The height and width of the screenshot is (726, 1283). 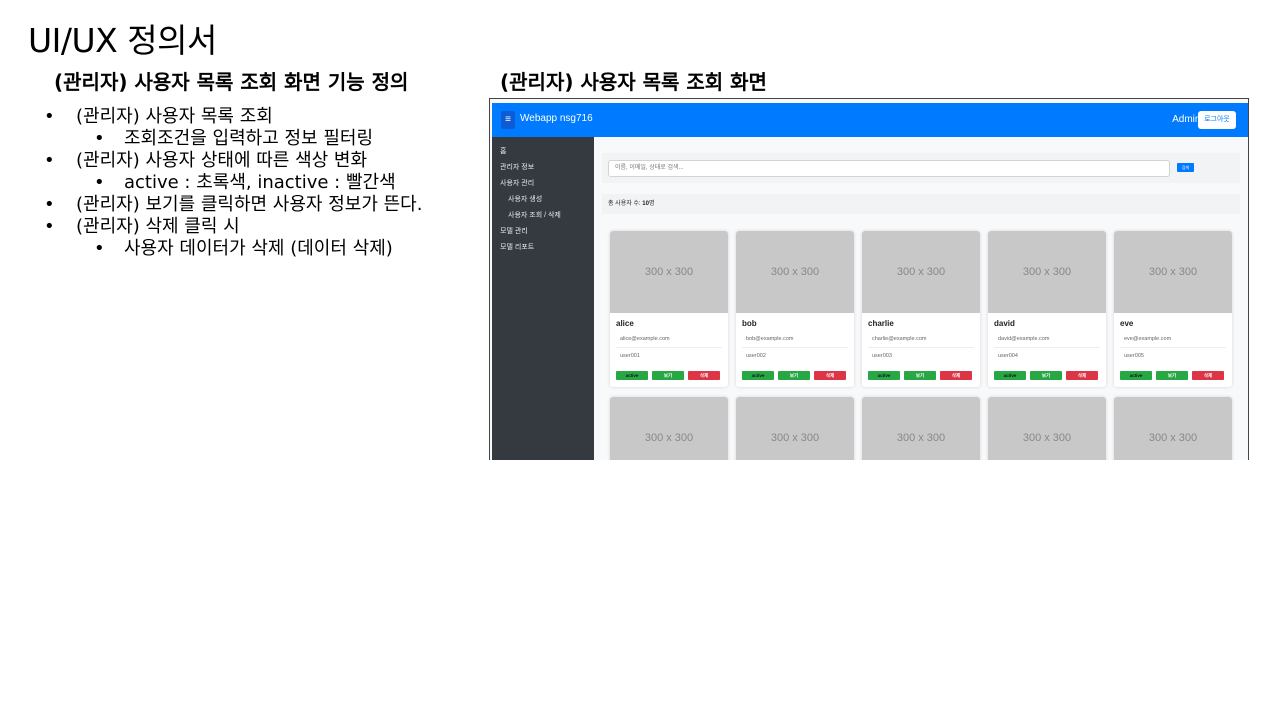 What do you see at coordinates (1134, 356) in the screenshot?
I see `user-id: user005` at bounding box center [1134, 356].